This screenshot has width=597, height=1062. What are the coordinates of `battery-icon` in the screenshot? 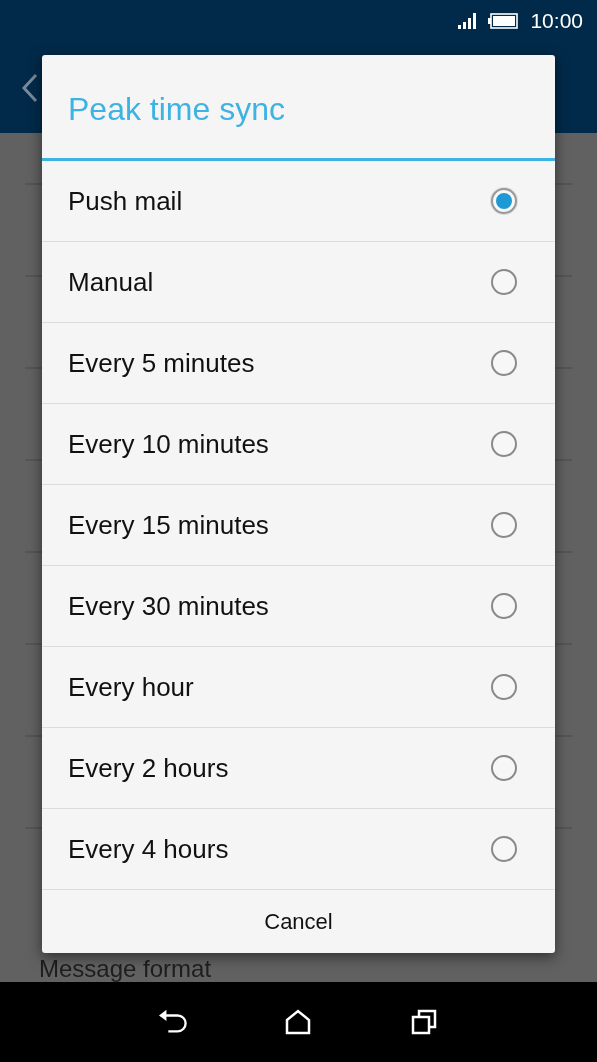 It's located at (503, 21).